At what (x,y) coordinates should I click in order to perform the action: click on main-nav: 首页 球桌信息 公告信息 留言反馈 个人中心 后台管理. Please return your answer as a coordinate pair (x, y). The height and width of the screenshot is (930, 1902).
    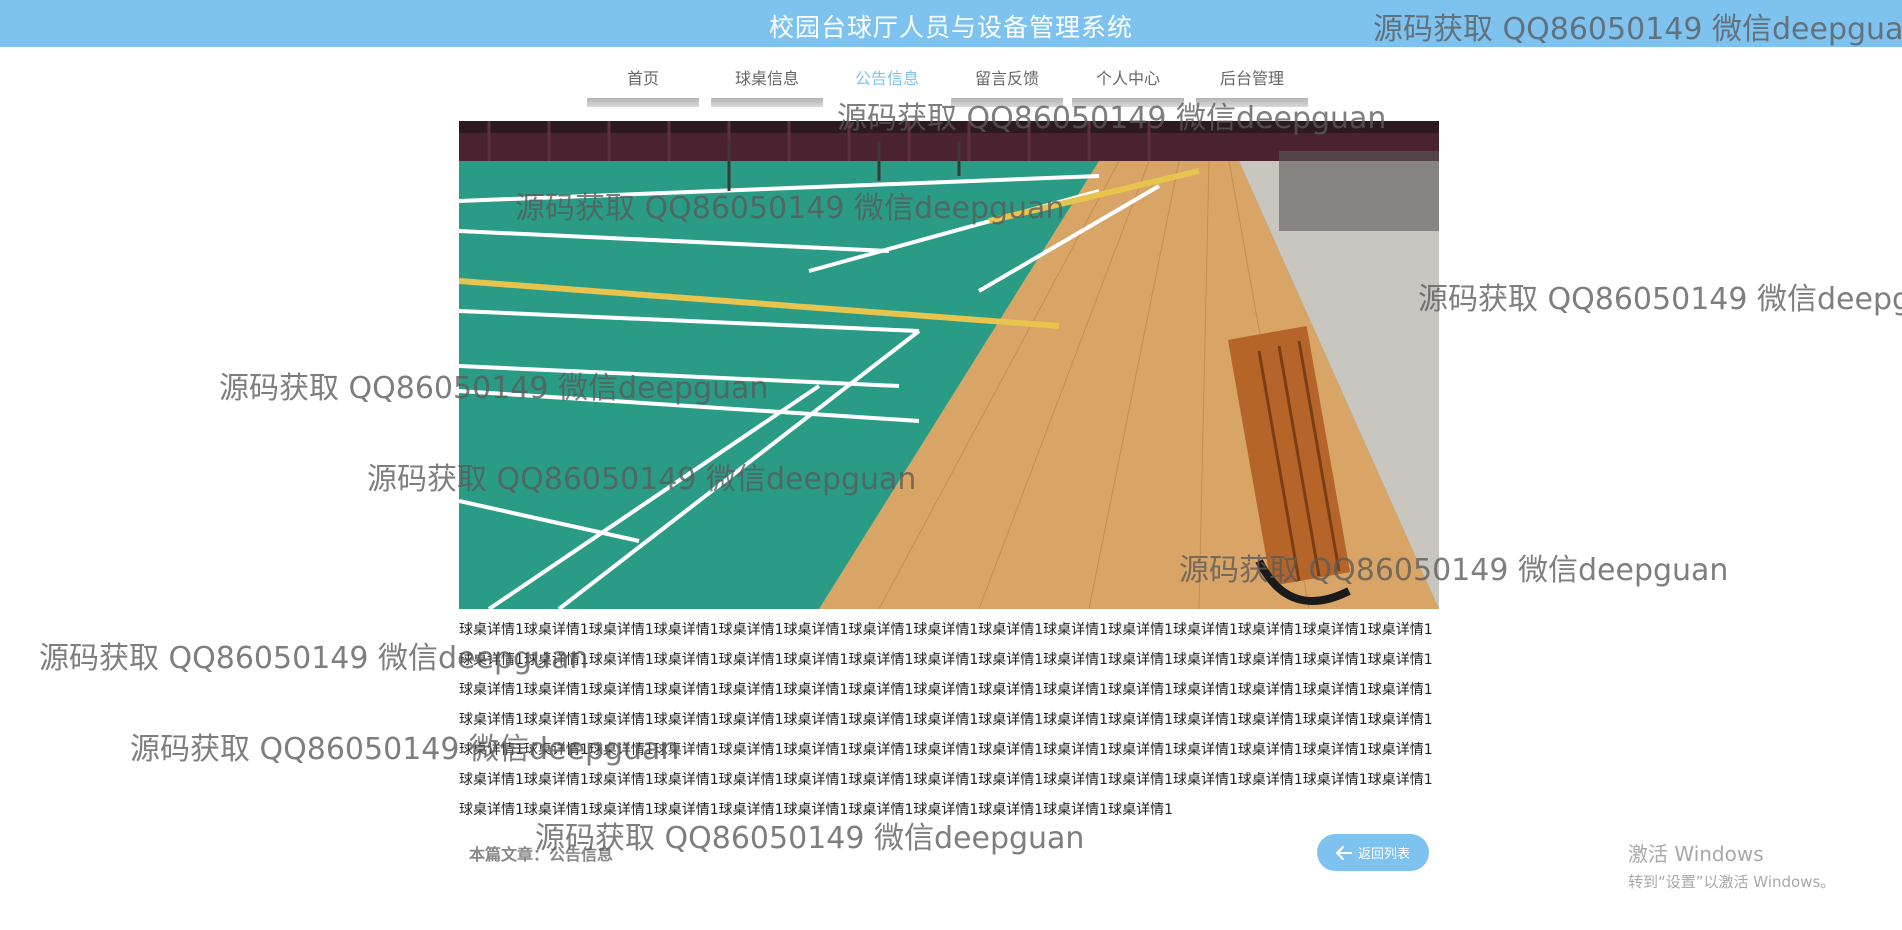
    Looking at the image, I should click on (951, 90).